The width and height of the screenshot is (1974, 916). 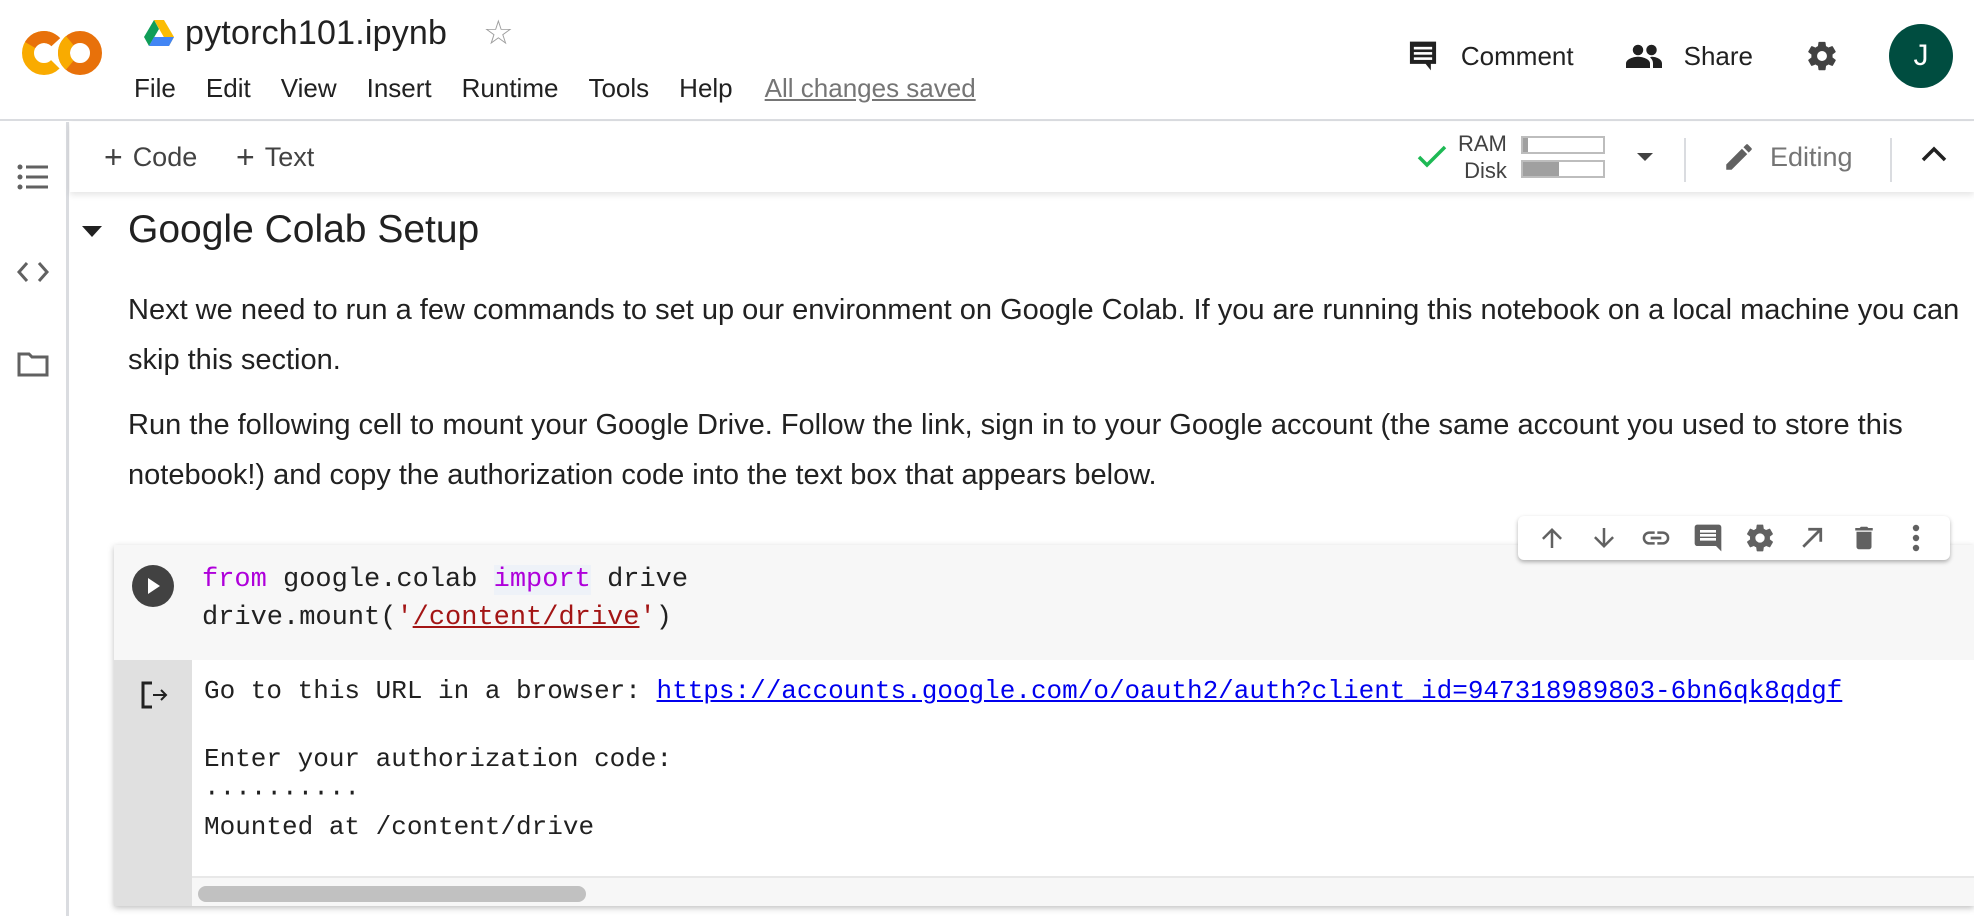 I want to click on output-gutter, so click(x=153, y=783).